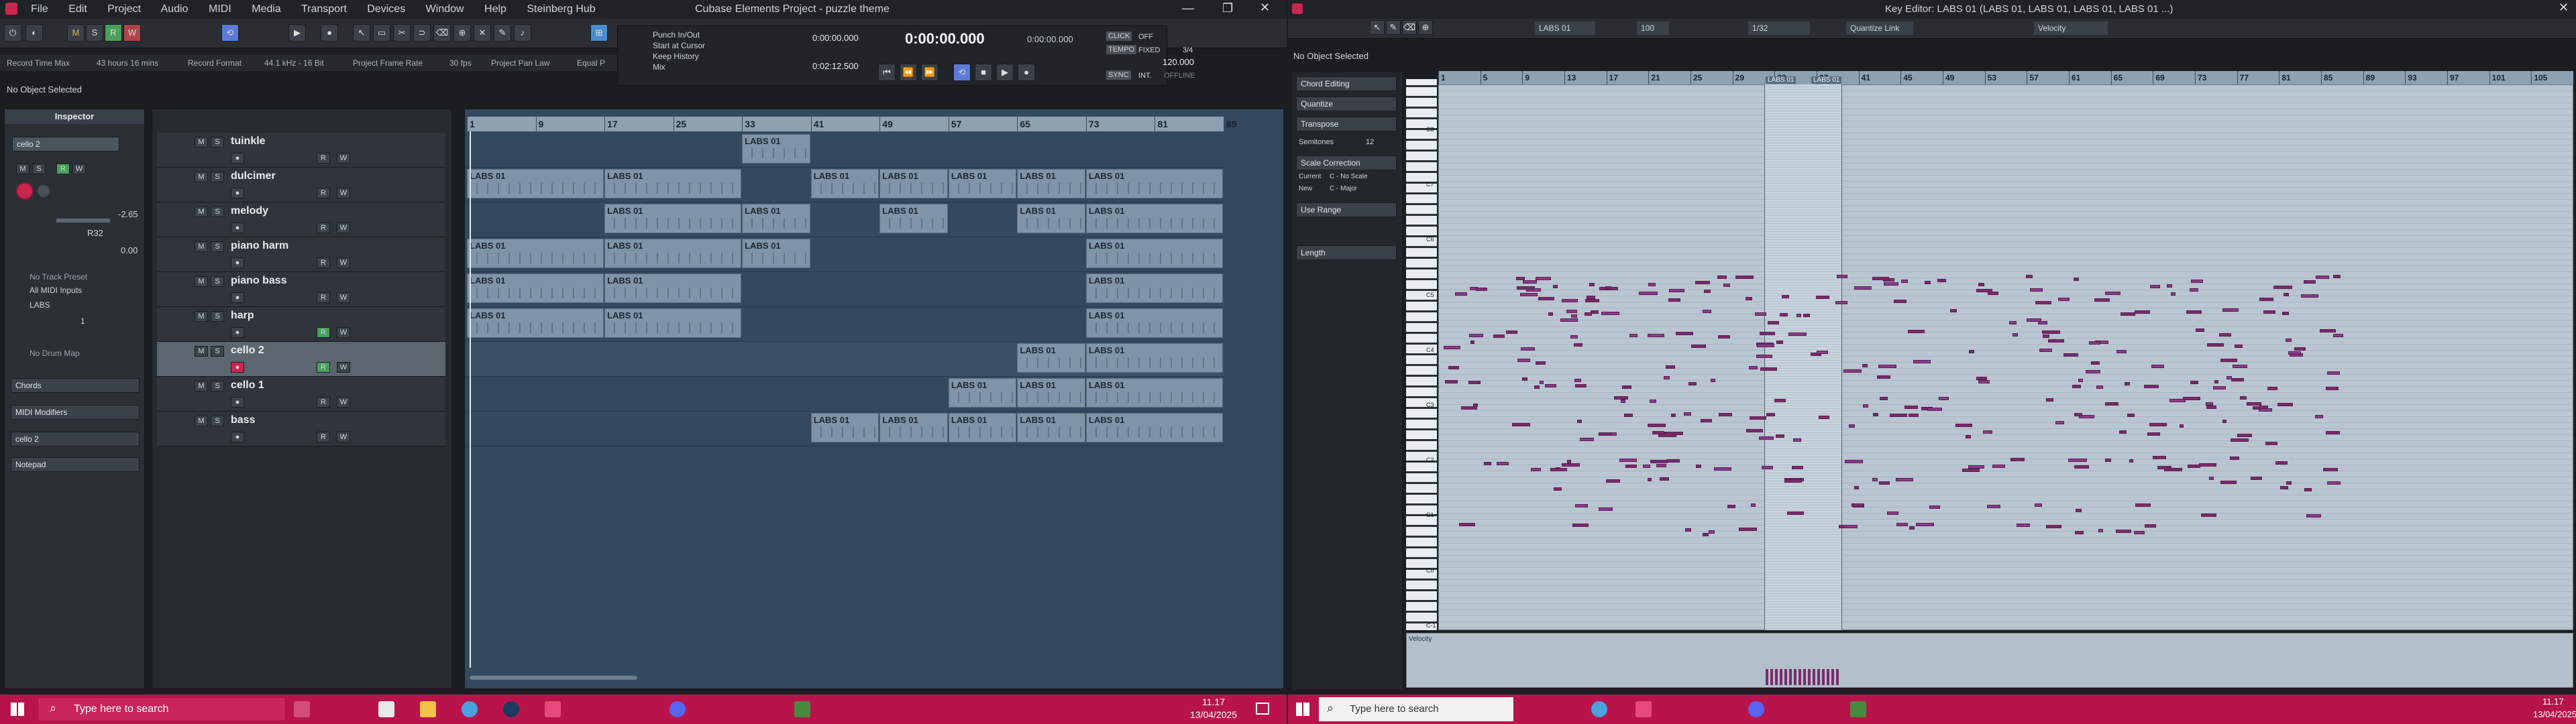  Describe the element at coordinates (2564, 8) in the screenshot. I see `close-icon: ✕` at that location.